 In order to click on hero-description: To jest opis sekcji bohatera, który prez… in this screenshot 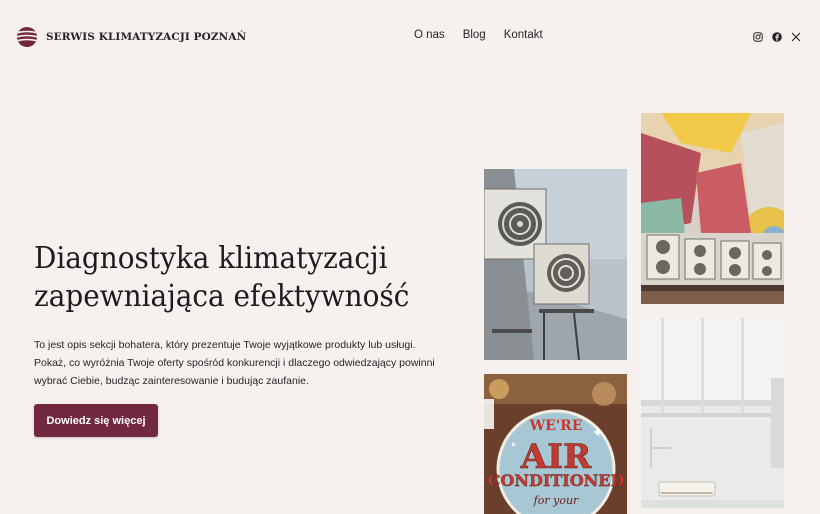, I will do `click(234, 363)`.